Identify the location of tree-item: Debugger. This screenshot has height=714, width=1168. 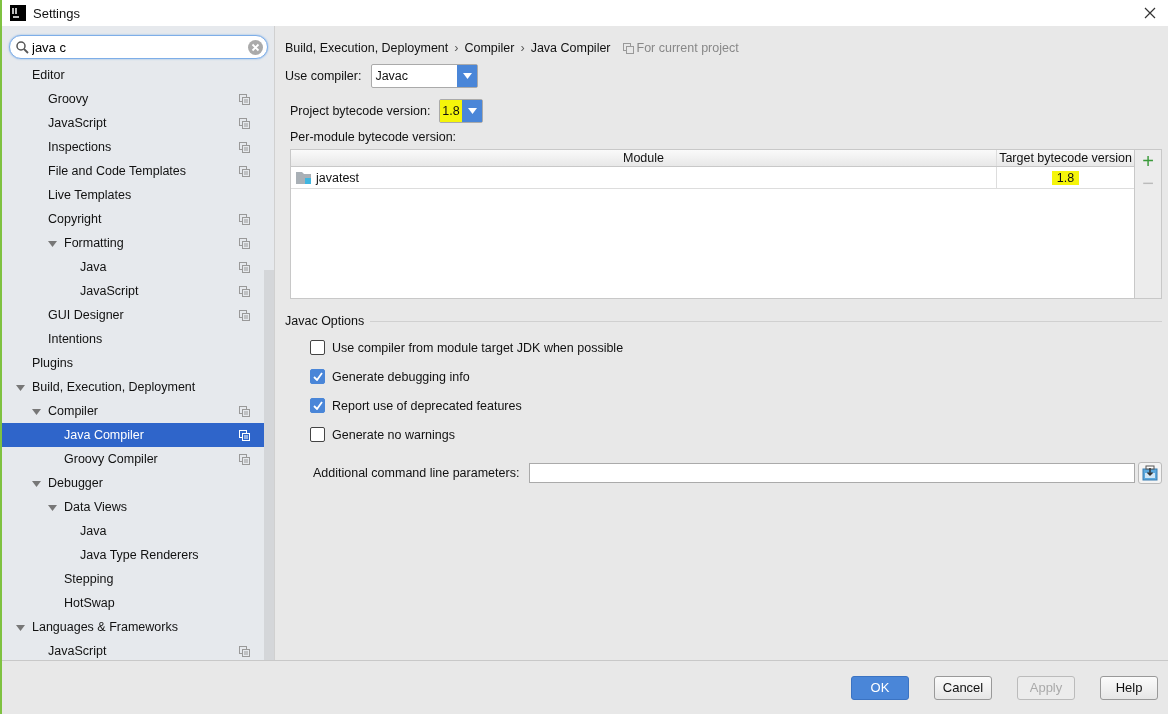
(133, 483).